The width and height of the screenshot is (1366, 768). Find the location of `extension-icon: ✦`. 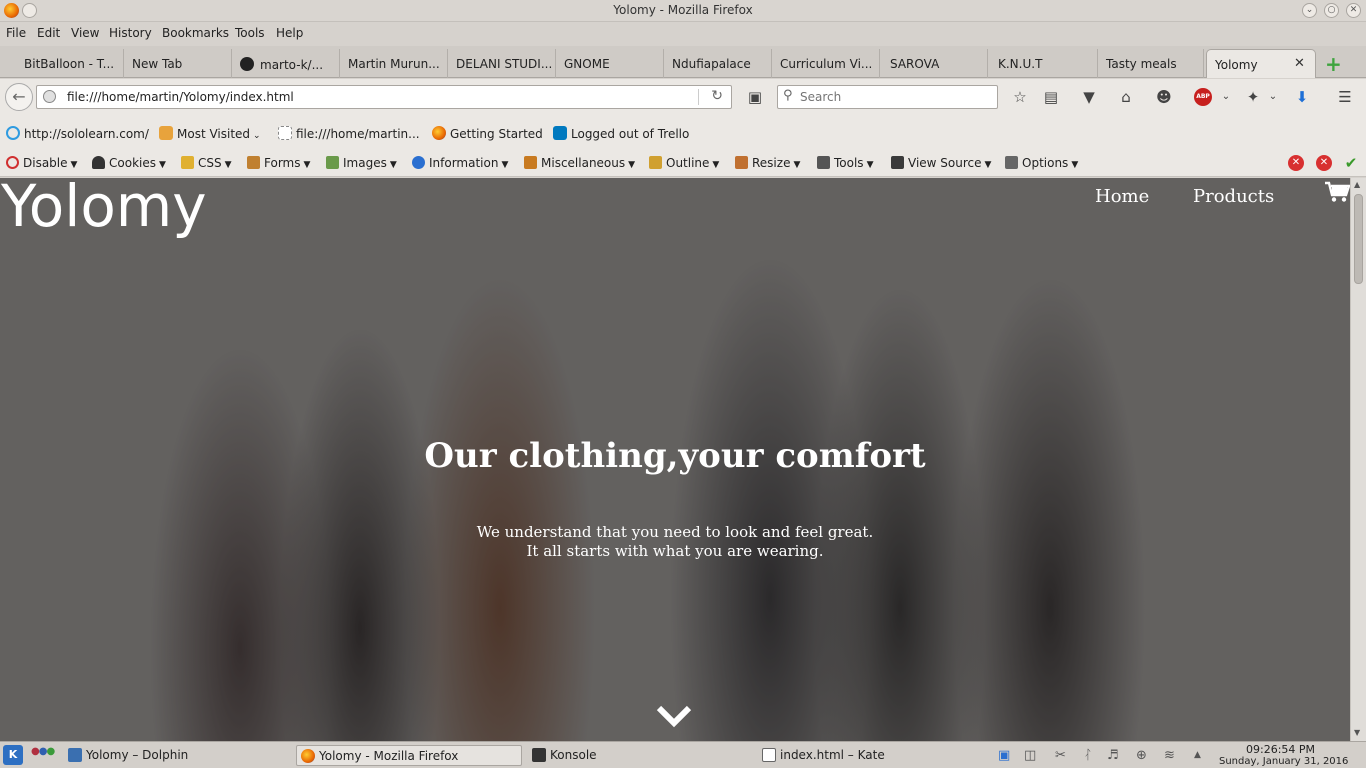

extension-icon: ✦ is located at coordinates (1253, 97).